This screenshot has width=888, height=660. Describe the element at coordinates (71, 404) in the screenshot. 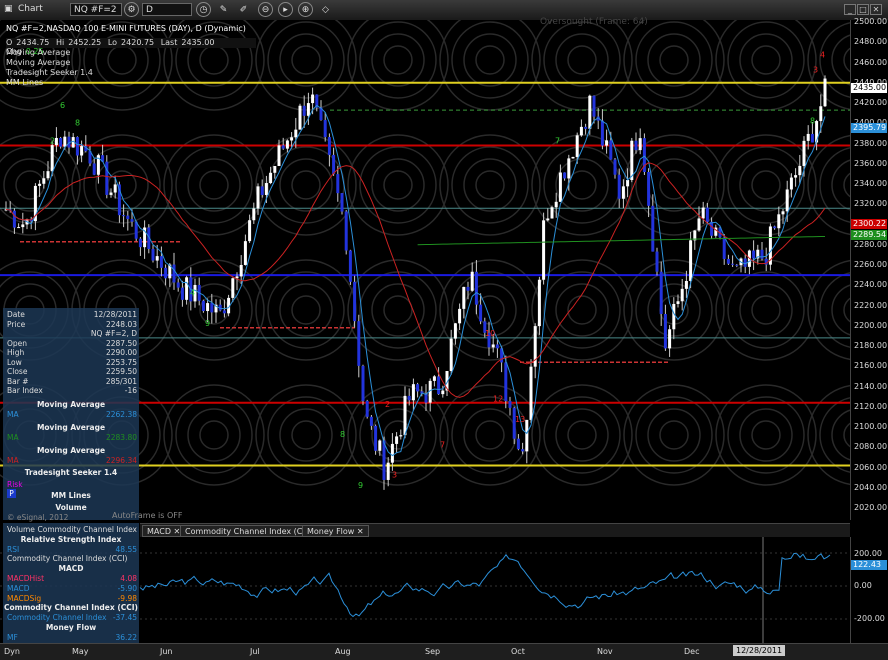

I see `ma-section-title: Moving Average` at that location.